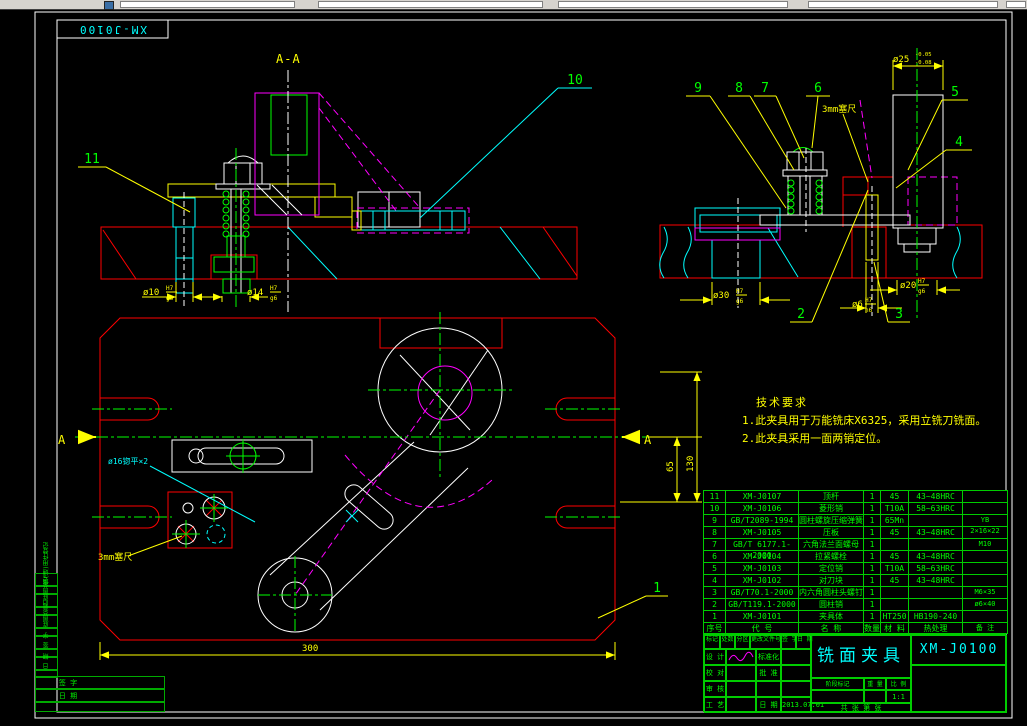 The image size is (1027, 726). What do you see at coordinates (62, 440) in the screenshot?
I see `cut-arrow-label-left: A` at bounding box center [62, 440].